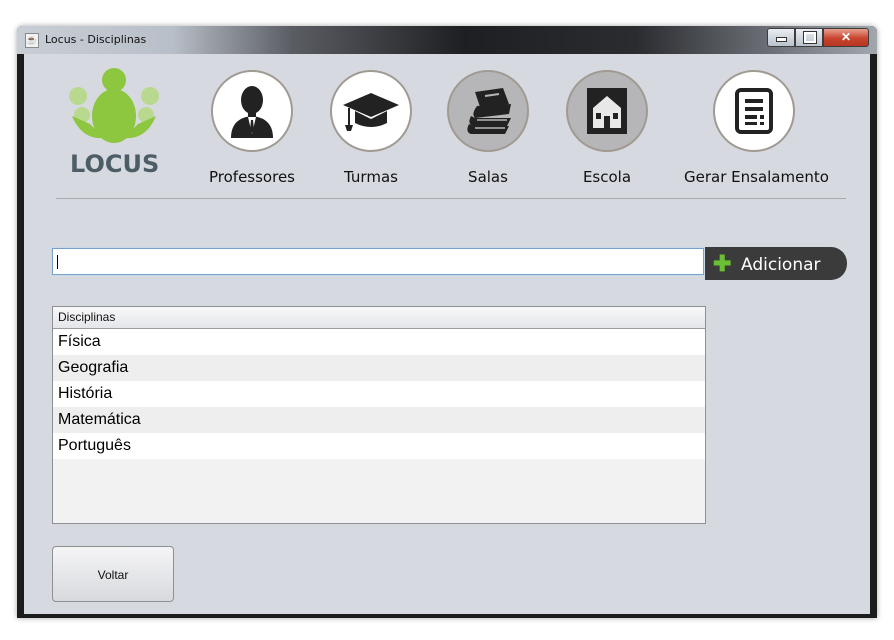  I want to click on table-row: Geografia, so click(379, 368).